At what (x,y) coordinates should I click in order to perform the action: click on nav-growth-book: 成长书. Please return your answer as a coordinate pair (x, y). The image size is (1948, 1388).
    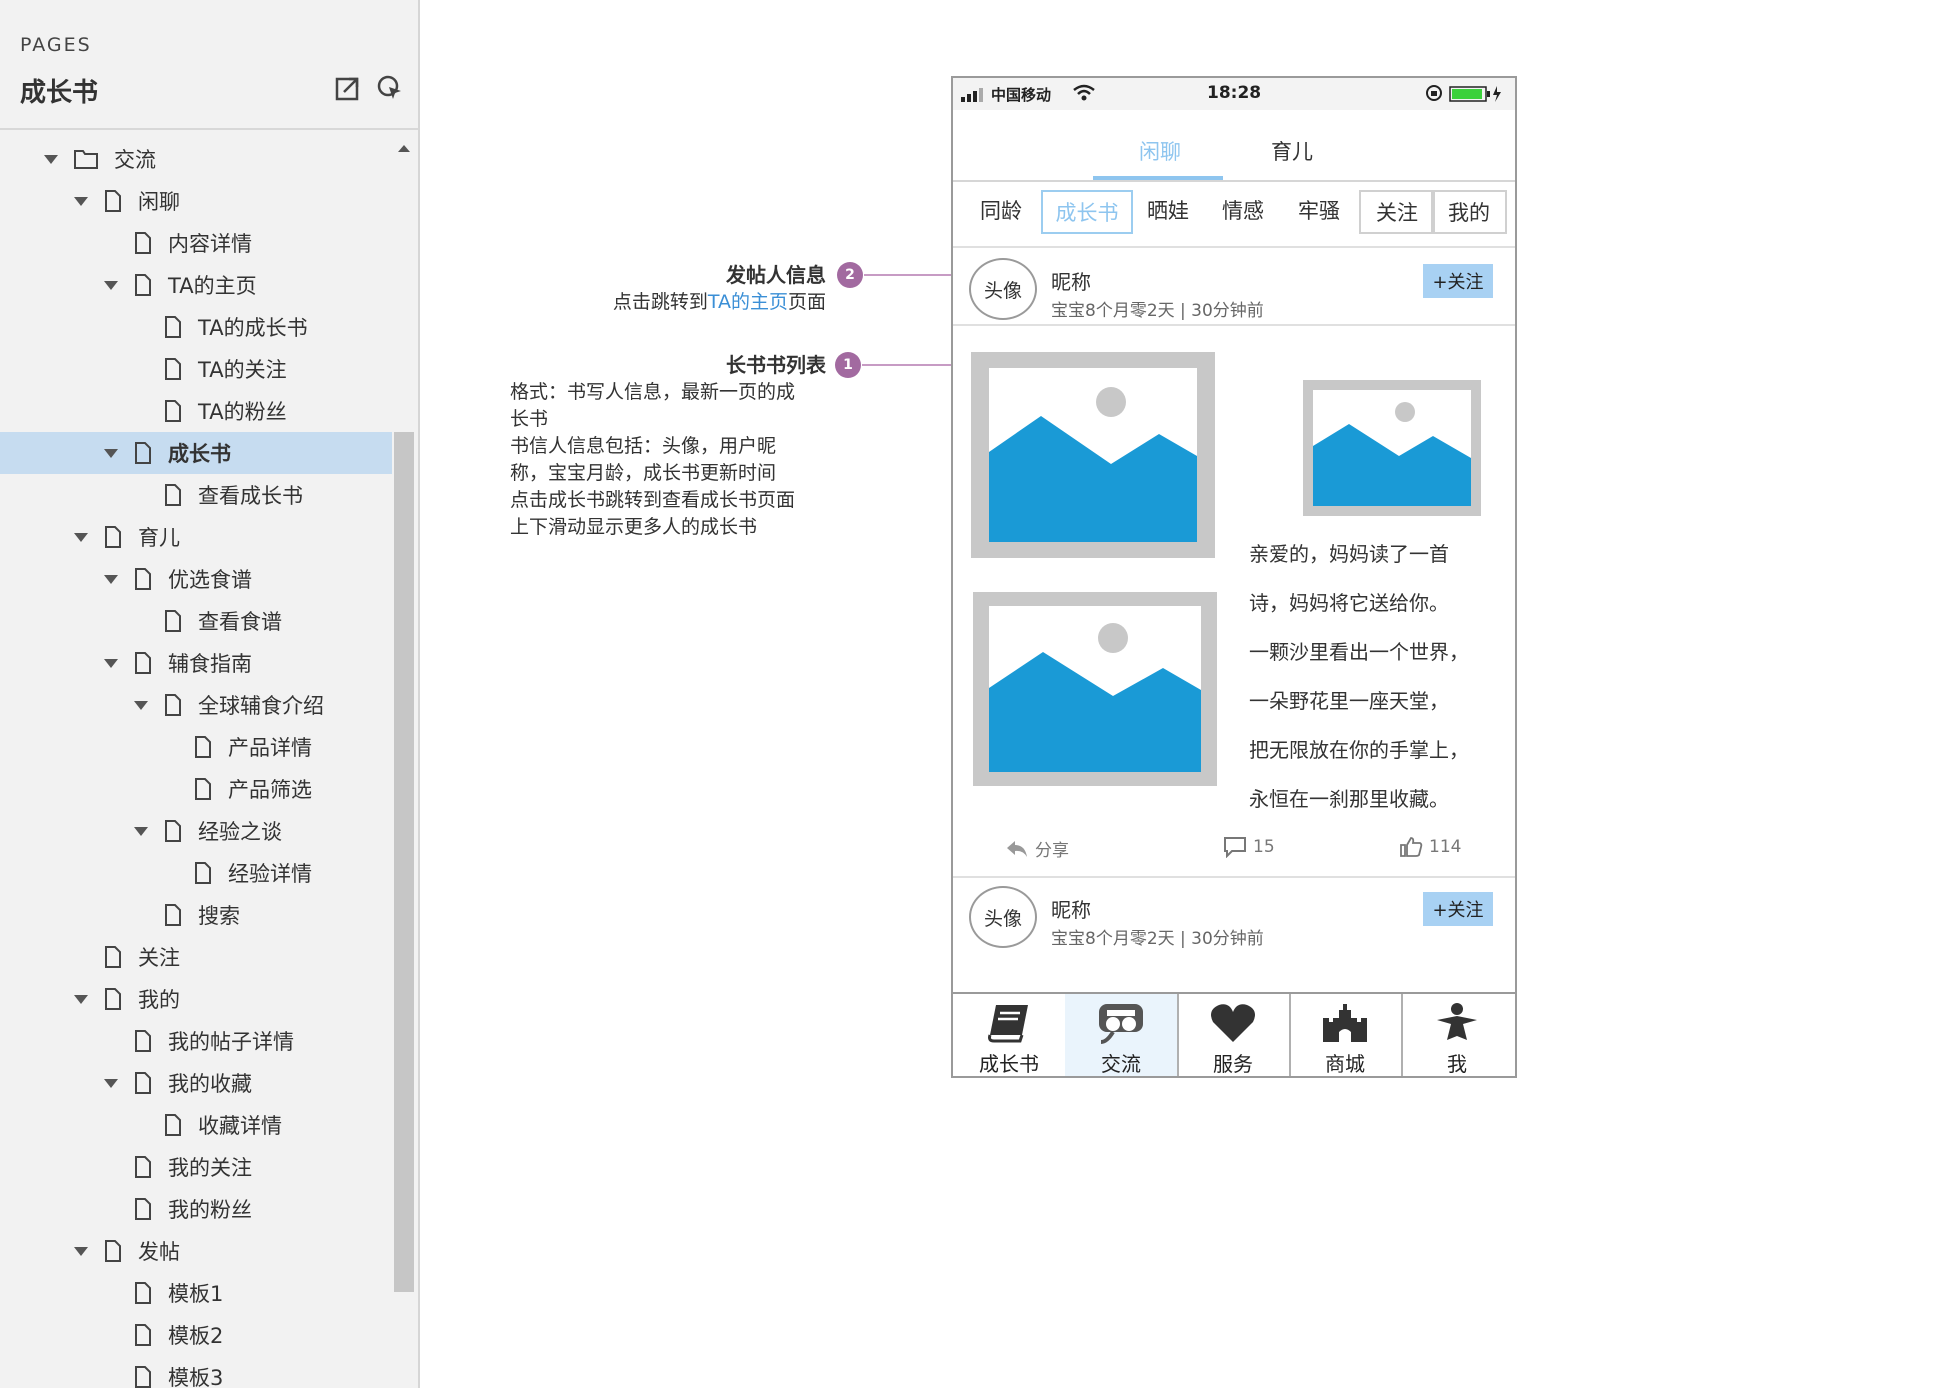
    Looking at the image, I should click on (1010, 1035).